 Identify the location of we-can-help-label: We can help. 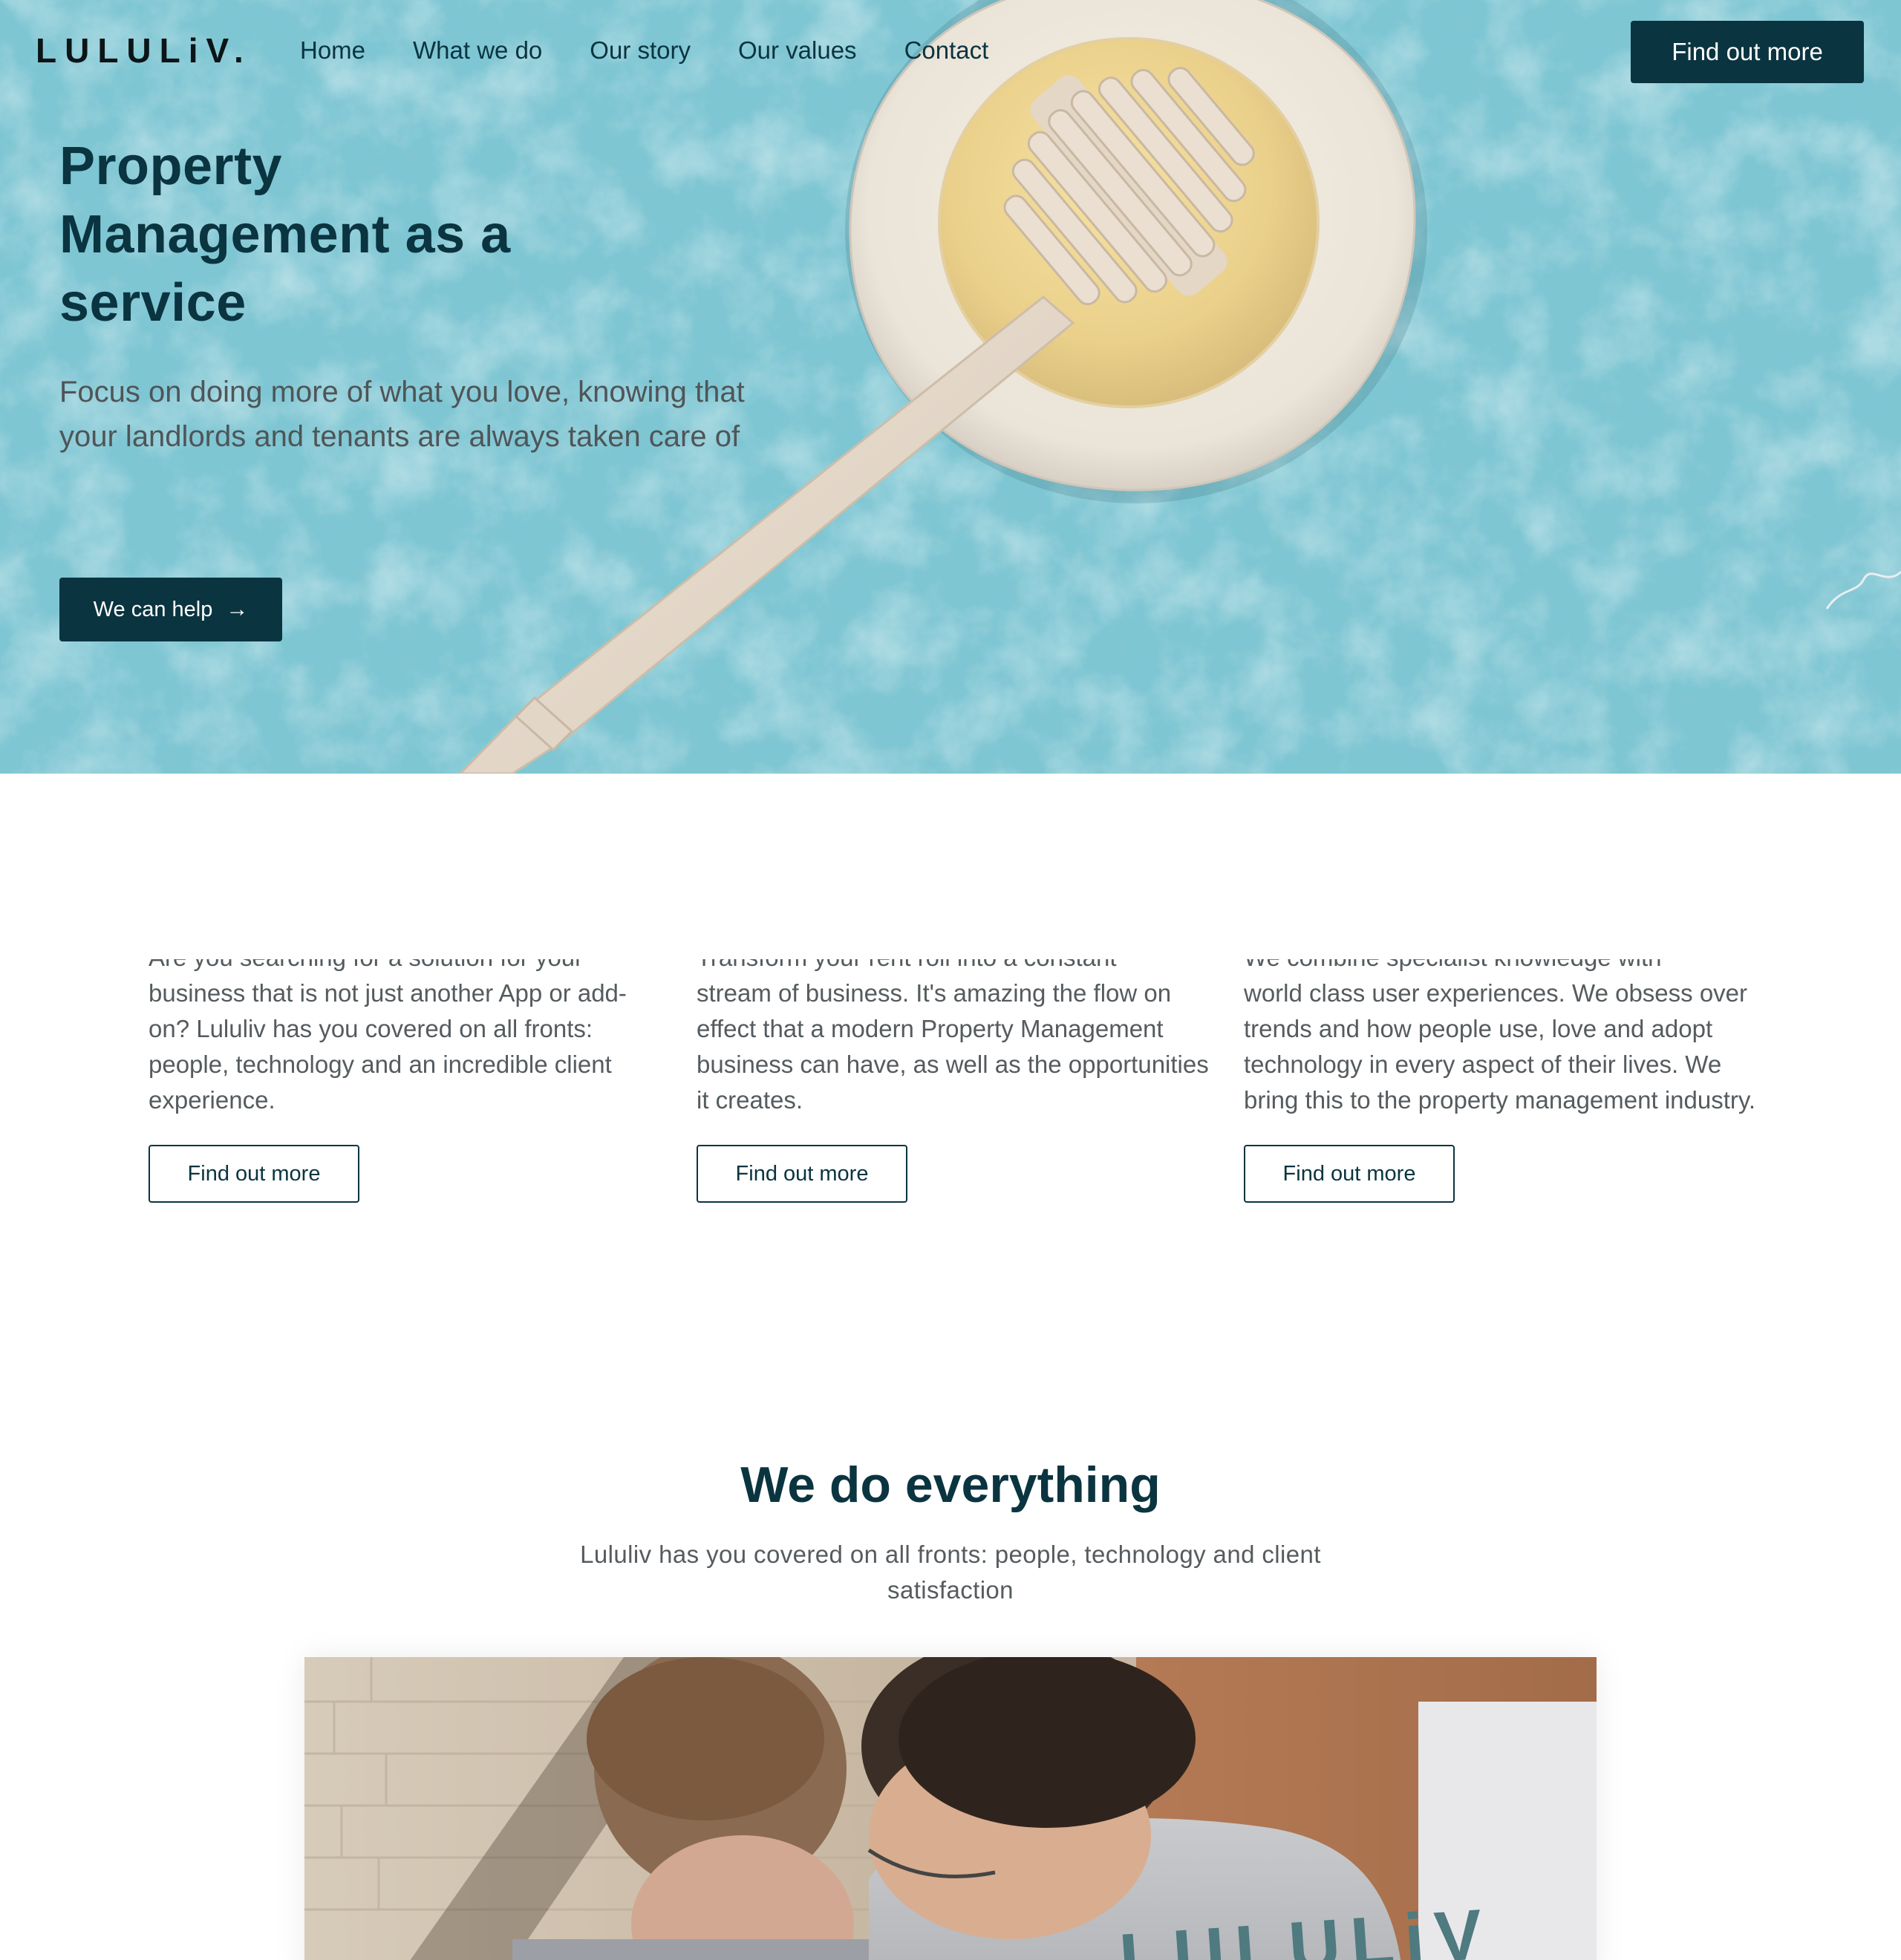
(153, 609).